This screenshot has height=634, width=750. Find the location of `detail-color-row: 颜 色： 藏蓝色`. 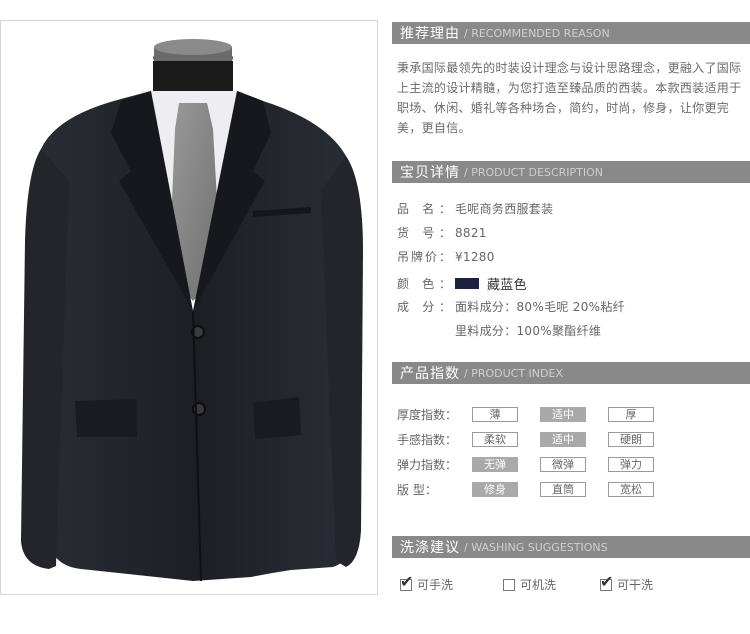

detail-color-row: 颜 色： 藏蓝色 is located at coordinates (462, 283).